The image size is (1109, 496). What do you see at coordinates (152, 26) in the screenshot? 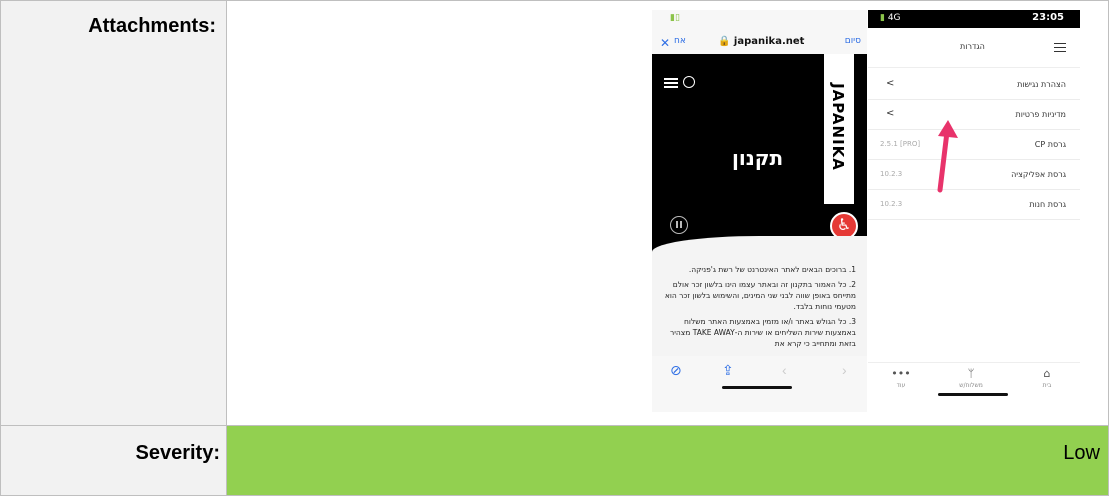
I see `attachments-label: Attachments:` at bounding box center [152, 26].